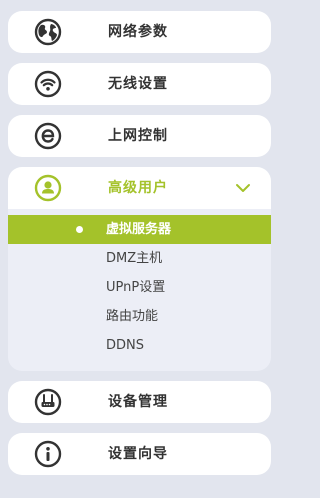 This screenshot has height=498, width=320. Describe the element at coordinates (243, 188) in the screenshot. I see `chevron-down-icon` at that location.